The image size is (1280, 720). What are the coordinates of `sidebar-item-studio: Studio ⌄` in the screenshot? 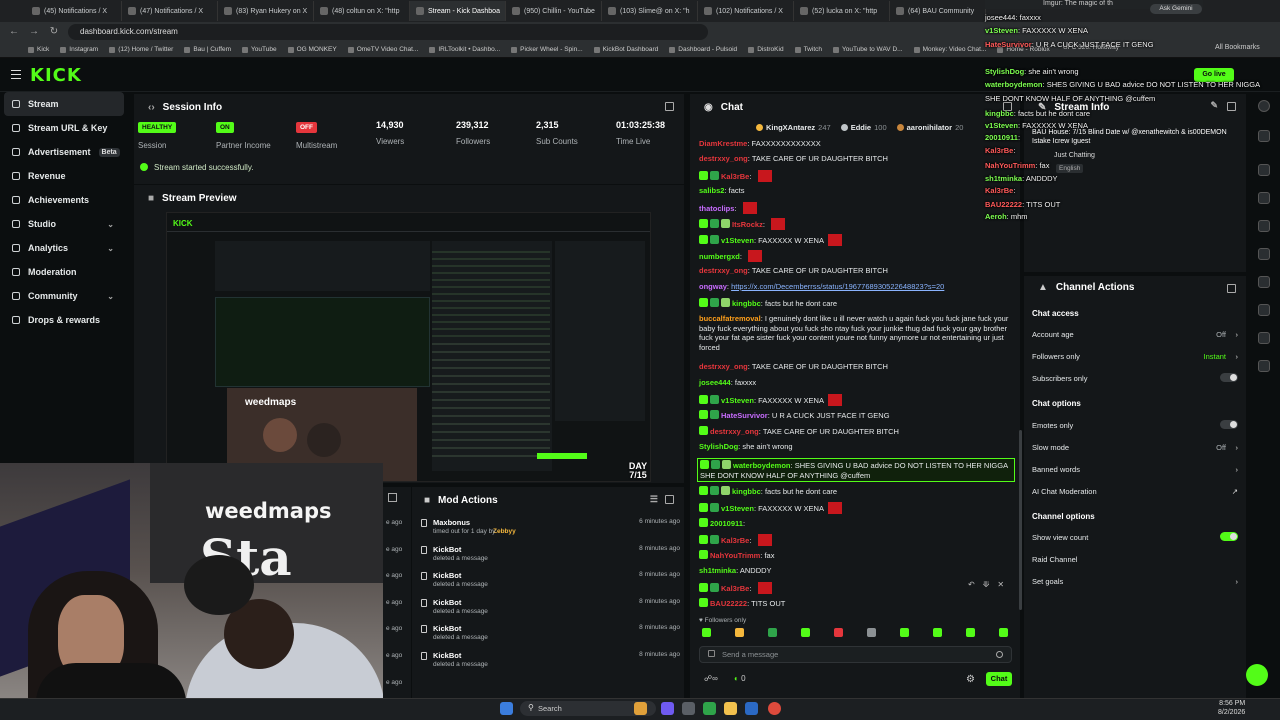 It's located at (64, 224).